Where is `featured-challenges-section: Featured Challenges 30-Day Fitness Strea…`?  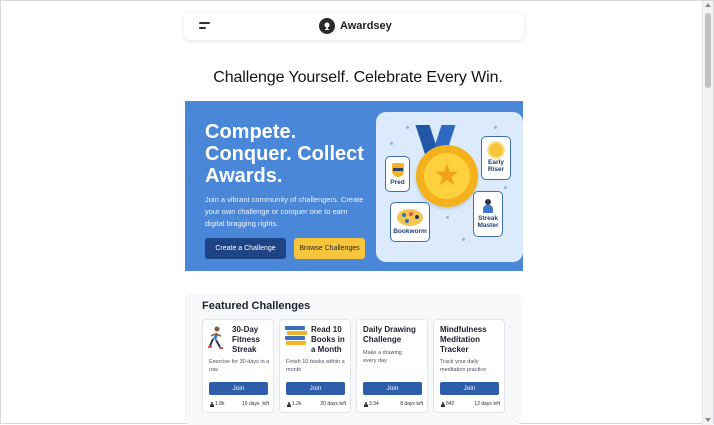
featured-challenges-section: Featured Challenges 30-Day Fitness Strea… is located at coordinates (353, 359).